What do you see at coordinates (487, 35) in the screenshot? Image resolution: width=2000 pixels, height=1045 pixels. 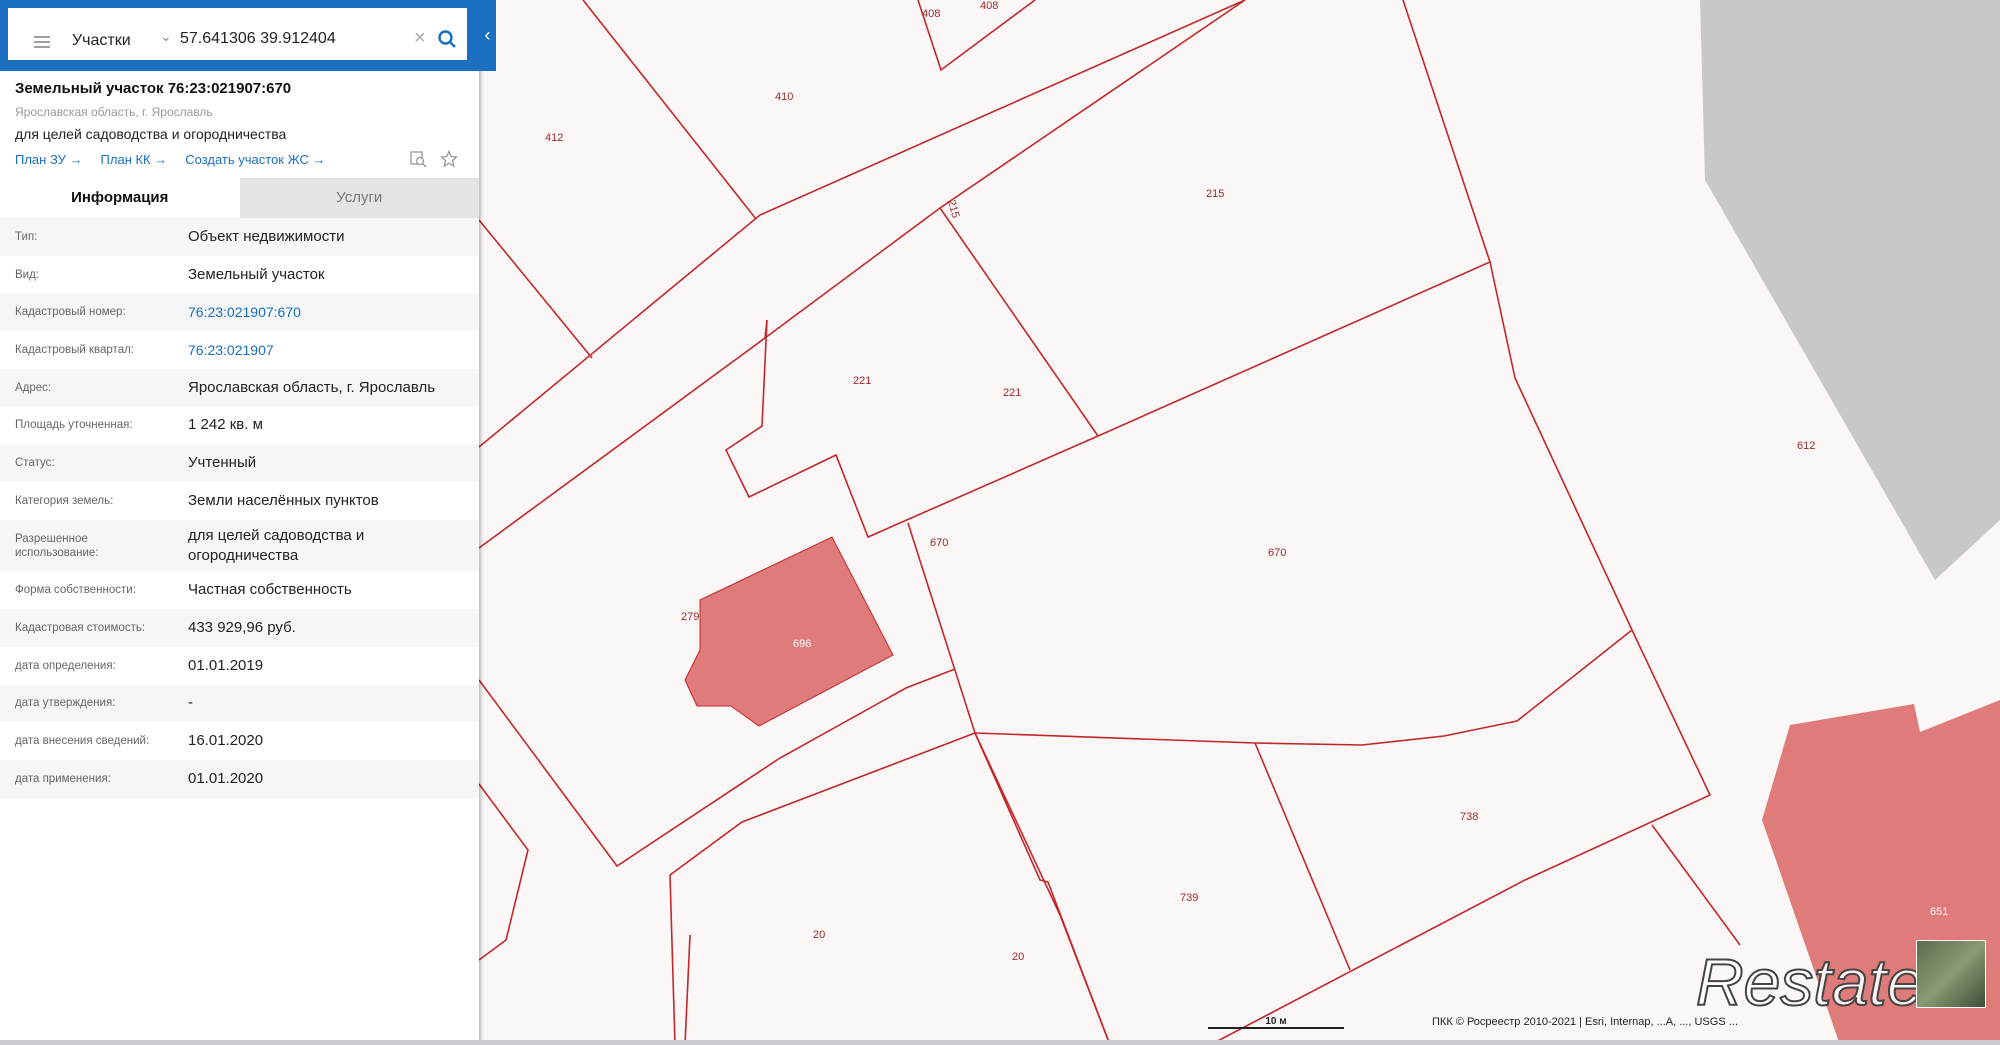 I see `collapse-chevron-icon: ‹` at bounding box center [487, 35].